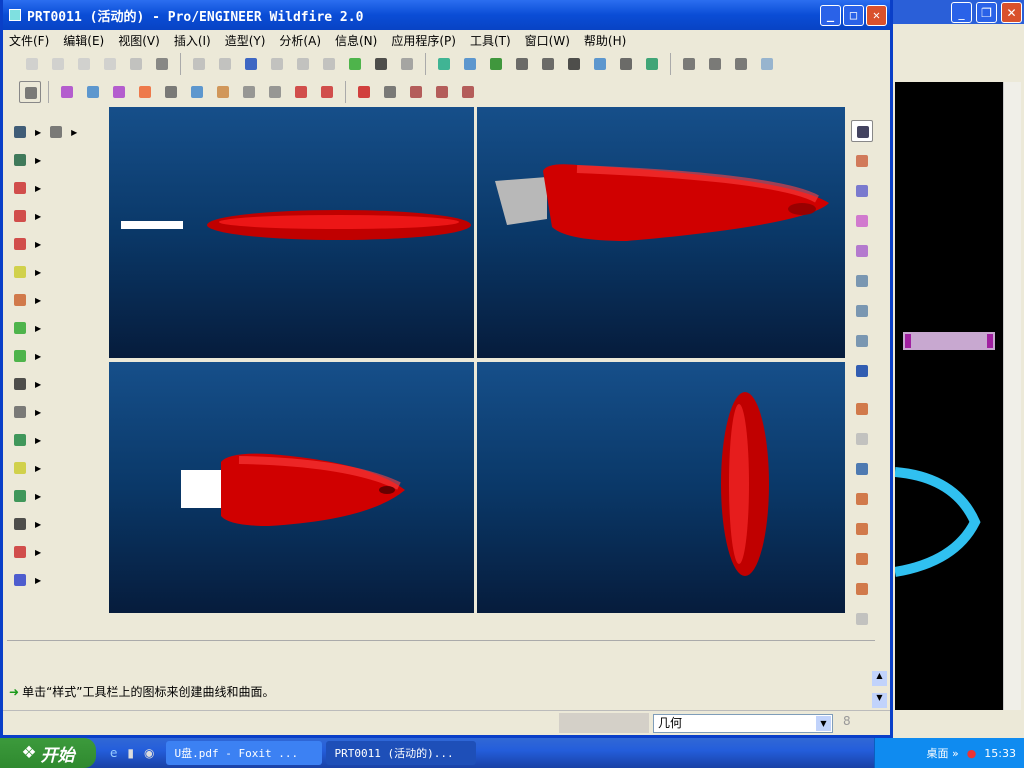 The width and height of the screenshot is (1024, 768). I want to click on minimize-button: _, so click(961, 12).